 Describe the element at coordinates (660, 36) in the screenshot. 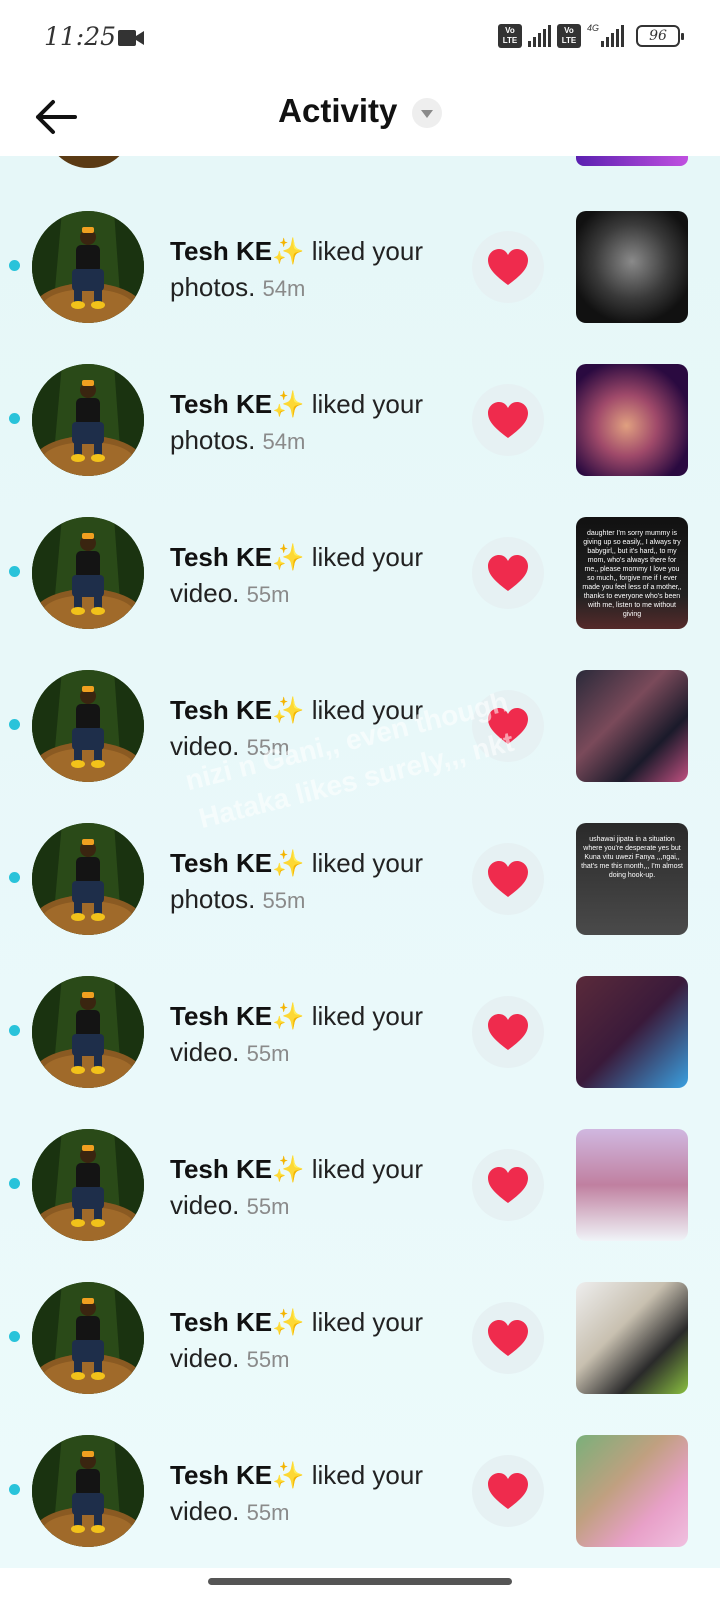

I see `battery-icon: 96` at that location.